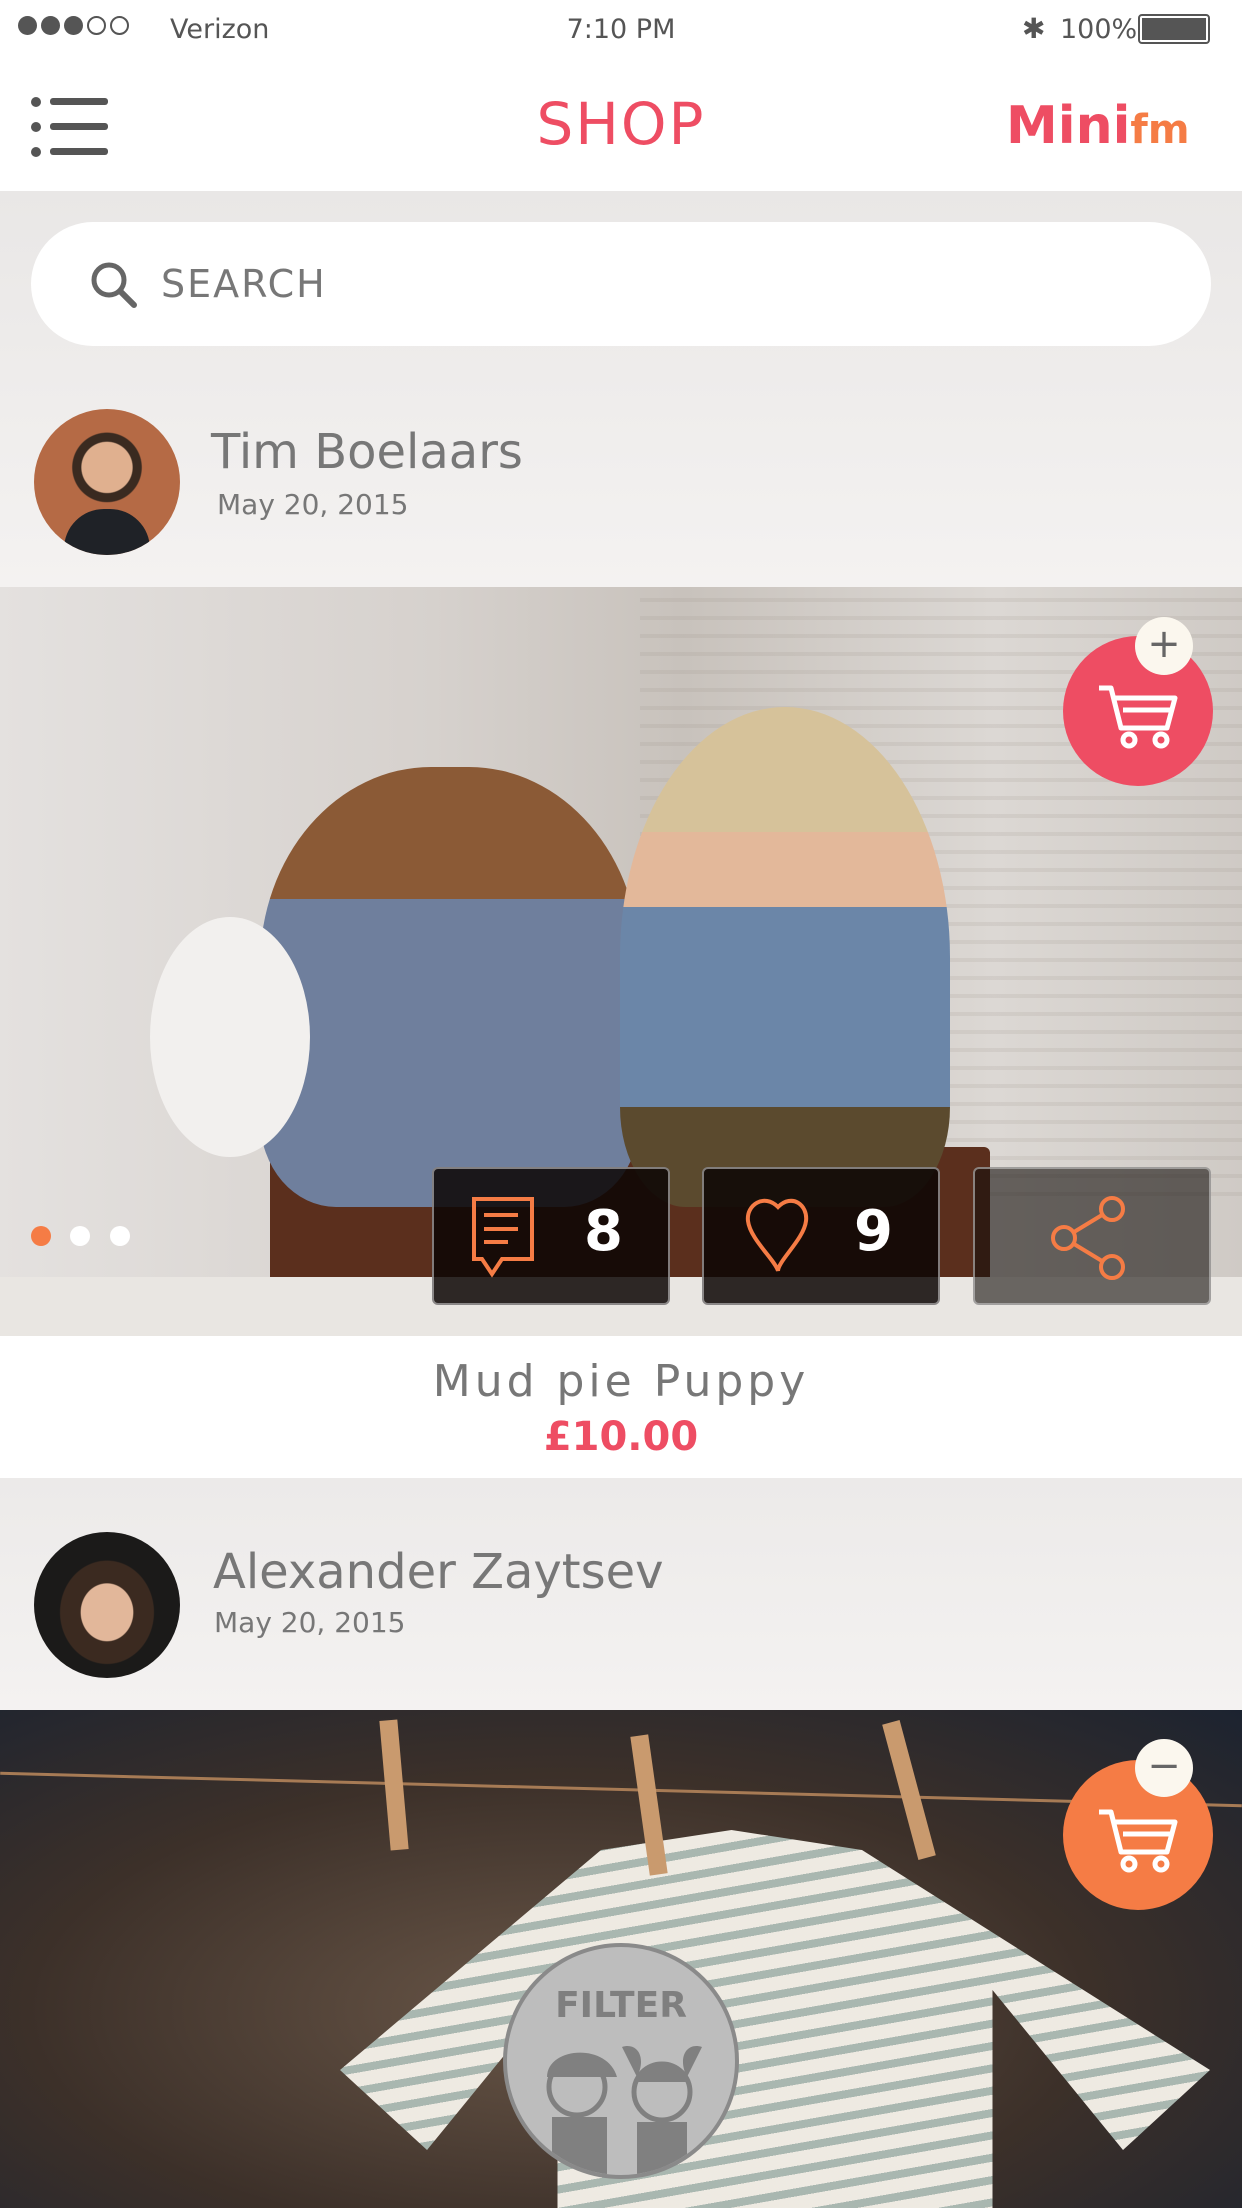  Describe the element at coordinates (367, 452) in the screenshot. I see `post-author: Tim Boelaars` at that location.